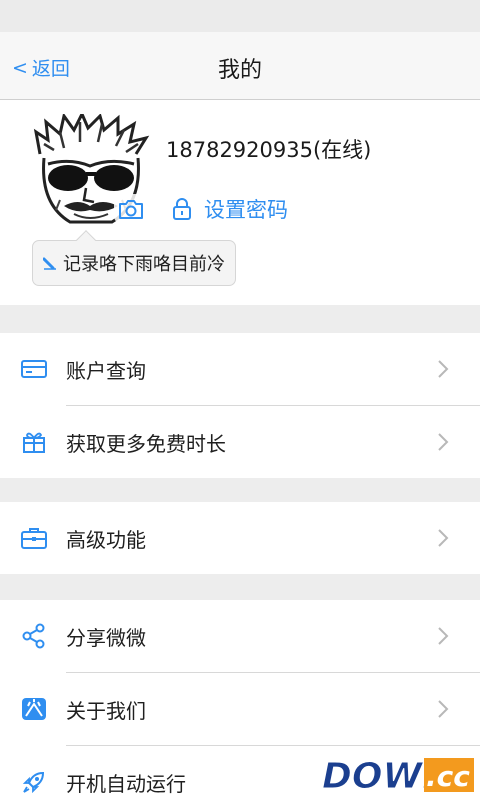 This screenshot has height=800, width=480. What do you see at coordinates (34, 538) in the screenshot?
I see `briefcase-icon` at bounding box center [34, 538].